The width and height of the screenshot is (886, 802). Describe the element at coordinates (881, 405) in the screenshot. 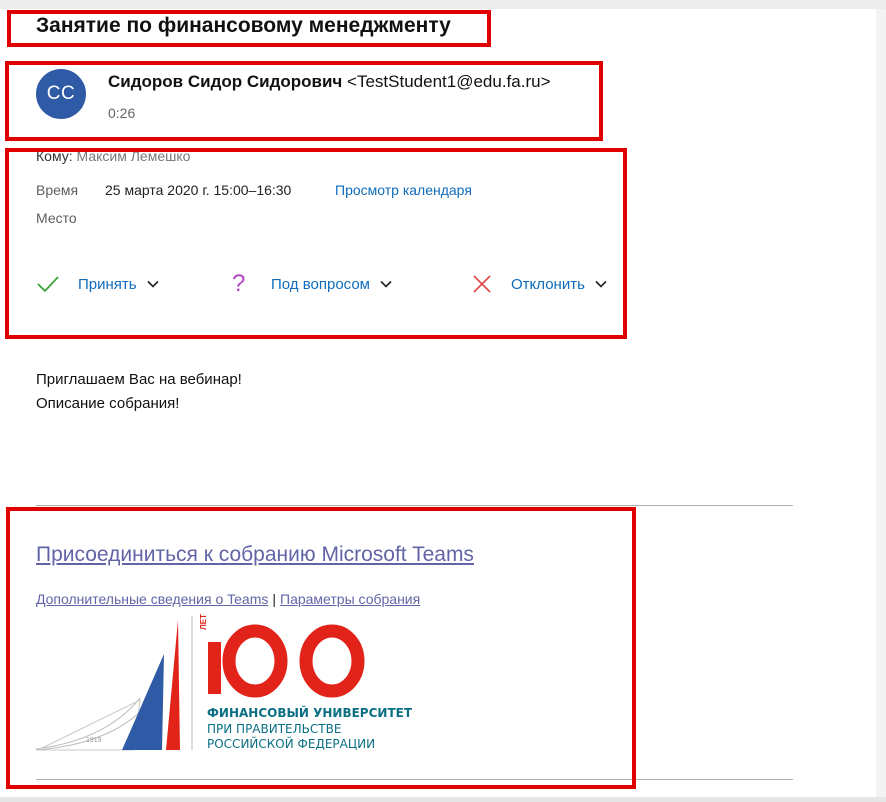

I see `scrollbar-track` at that location.